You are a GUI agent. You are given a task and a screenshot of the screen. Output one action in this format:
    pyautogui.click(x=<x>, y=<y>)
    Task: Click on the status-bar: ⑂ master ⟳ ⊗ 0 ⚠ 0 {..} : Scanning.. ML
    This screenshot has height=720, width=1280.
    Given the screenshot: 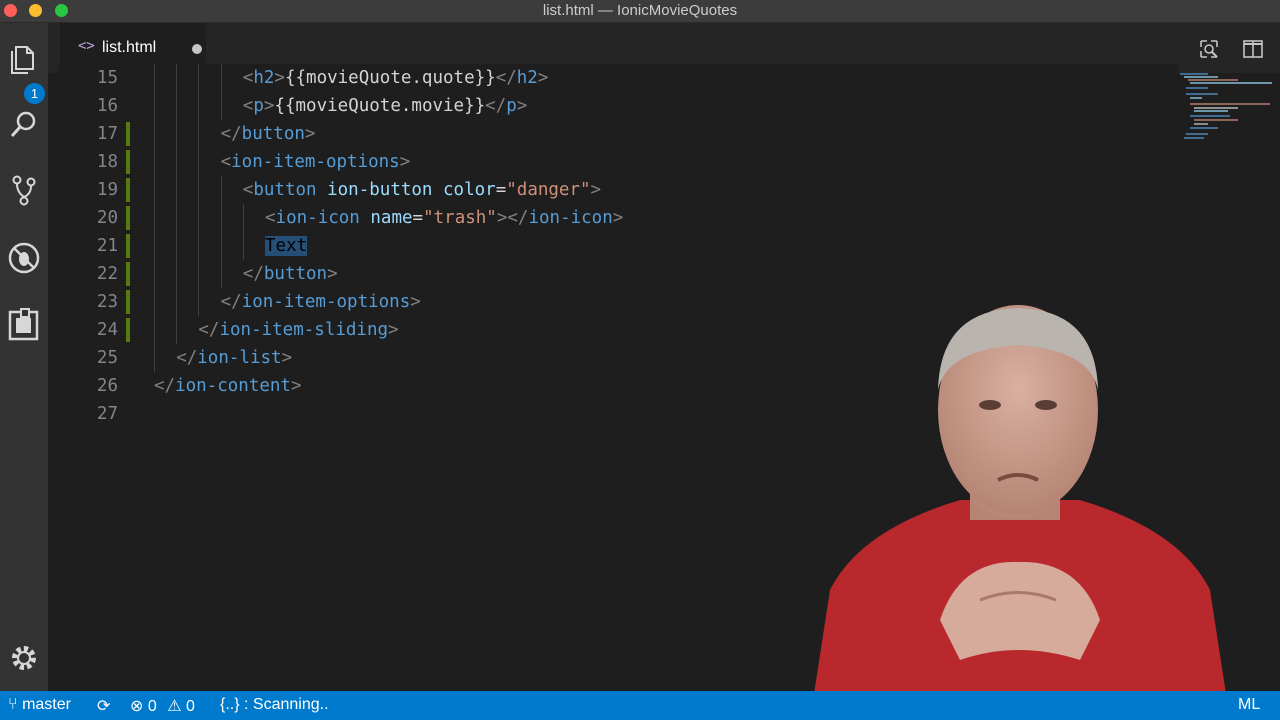 What is the action you would take?
    pyautogui.click(x=640, y=705)
    